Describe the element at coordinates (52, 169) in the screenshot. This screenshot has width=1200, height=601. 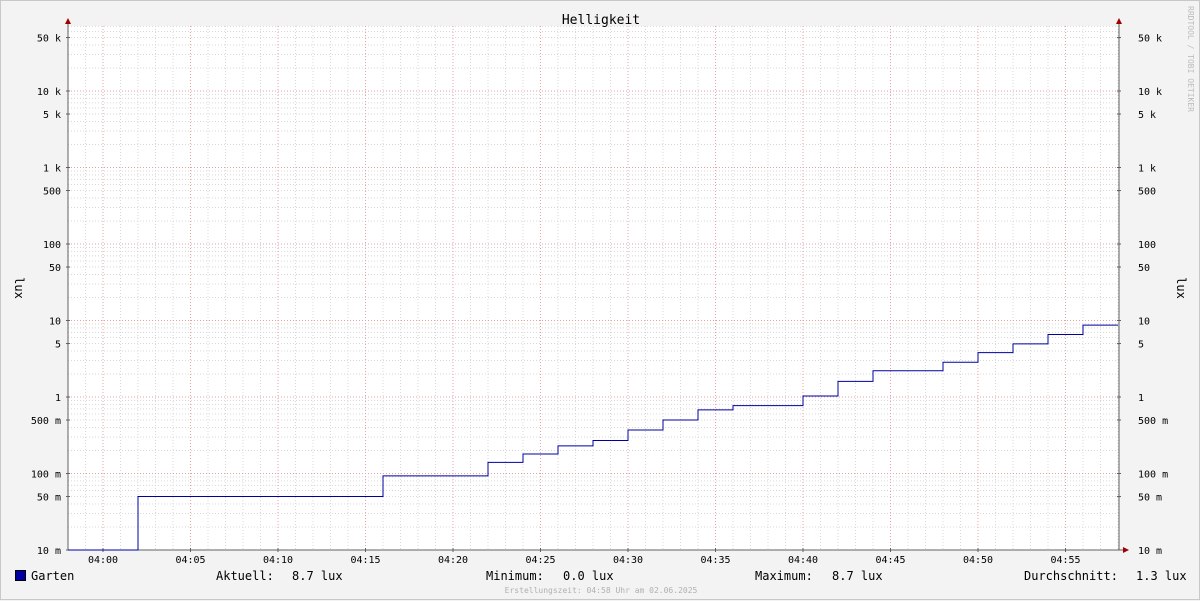
I see `y-tick-label-left: 1 k` at that location.